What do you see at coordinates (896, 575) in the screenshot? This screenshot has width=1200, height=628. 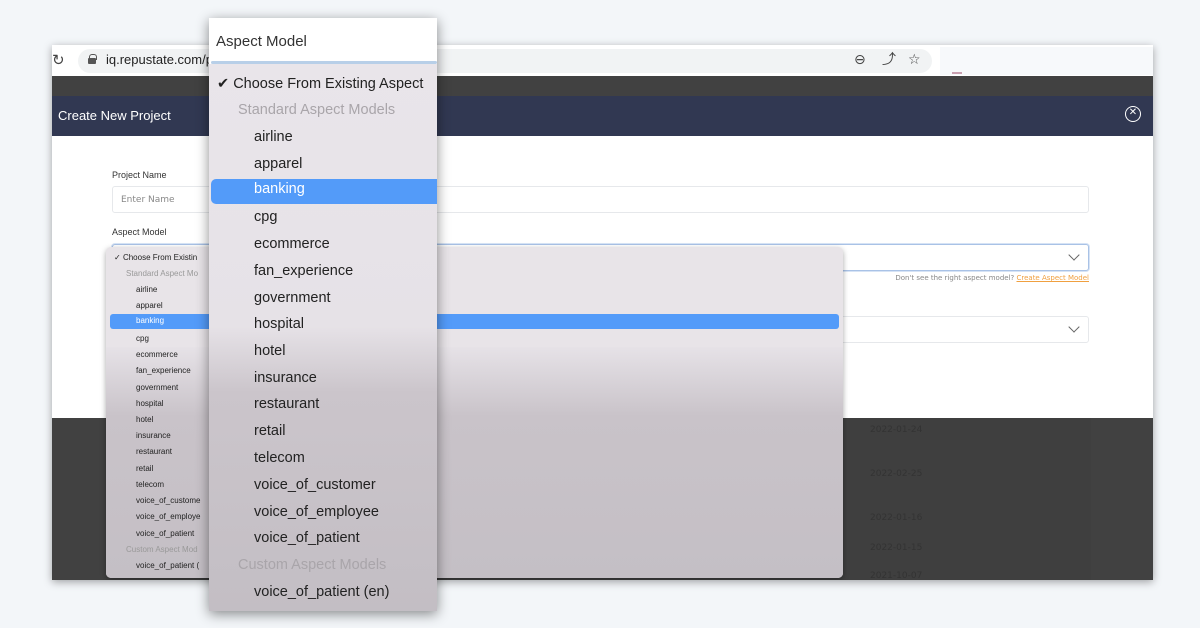 I see `date-cell: 2021-10-07` at bounding box center [896, 575].